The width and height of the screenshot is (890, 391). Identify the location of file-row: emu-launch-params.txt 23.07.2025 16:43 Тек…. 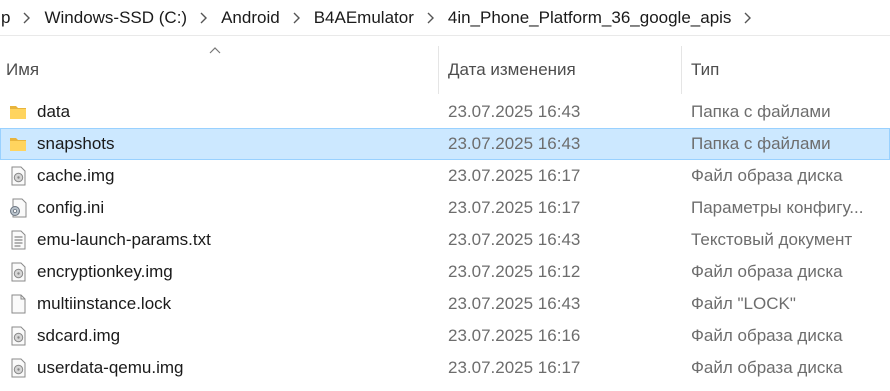
(445, 240).